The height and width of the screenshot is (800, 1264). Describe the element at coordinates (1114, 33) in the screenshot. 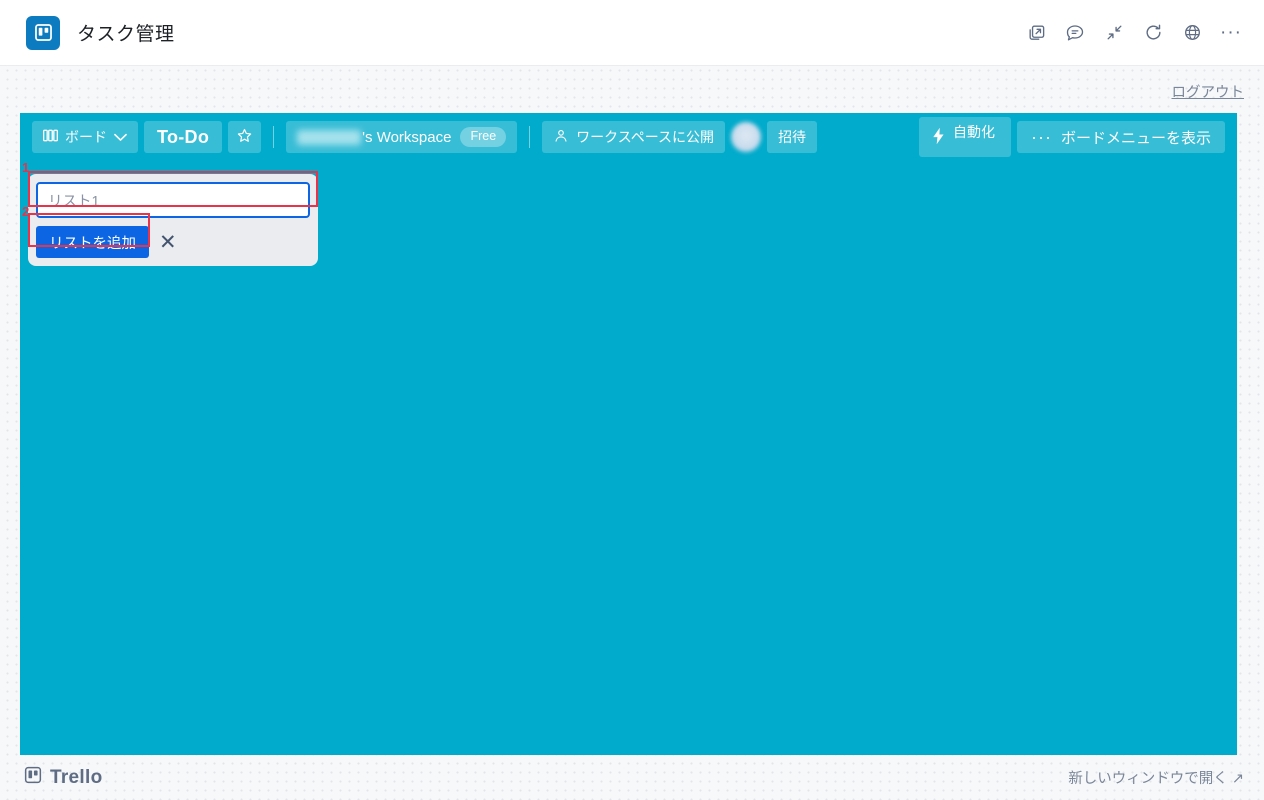

I see `collapse-icon` at that location.